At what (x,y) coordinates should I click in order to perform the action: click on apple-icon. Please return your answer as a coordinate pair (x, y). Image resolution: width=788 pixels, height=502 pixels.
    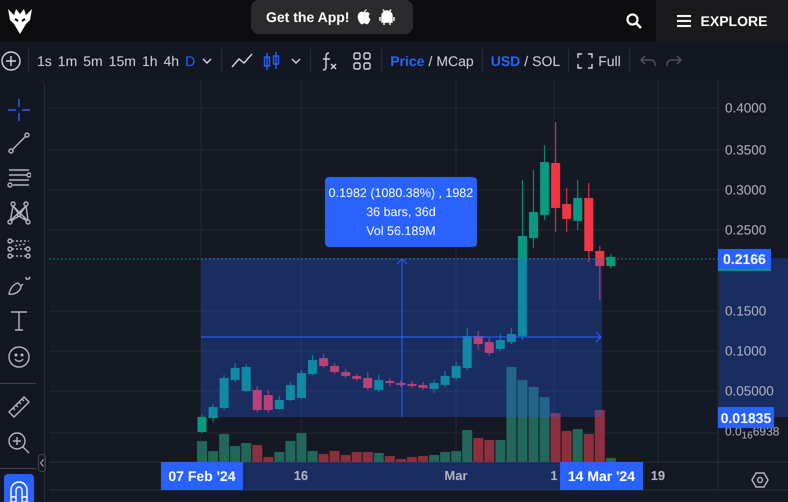
    Looking at the image, I should click on (364, 17).